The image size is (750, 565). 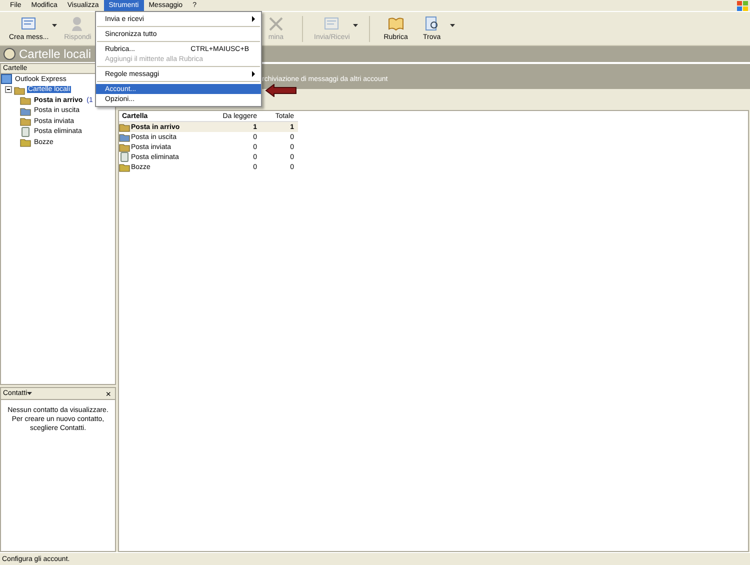 What do you see at coordinates (395, 24) in the screenshot?
I see `book-icon` at bounding box center [395, 24].